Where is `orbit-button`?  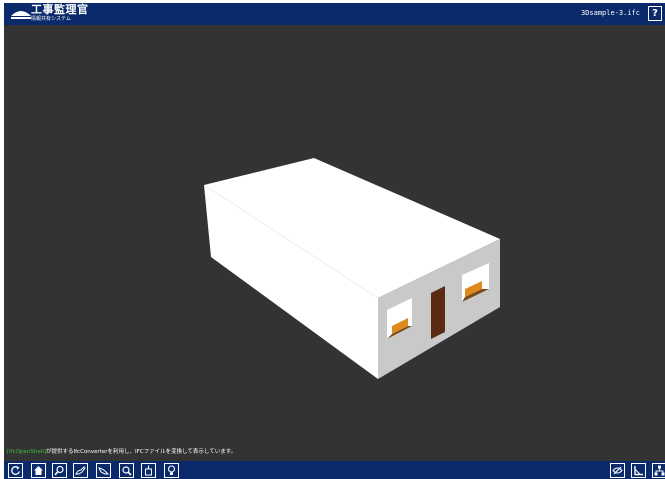
orbit-button is located at coordinates (103, 470).